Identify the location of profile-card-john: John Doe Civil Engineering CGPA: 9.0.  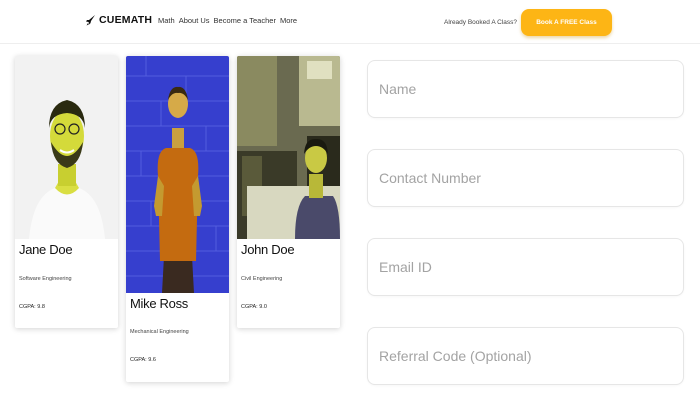
(288, 192).